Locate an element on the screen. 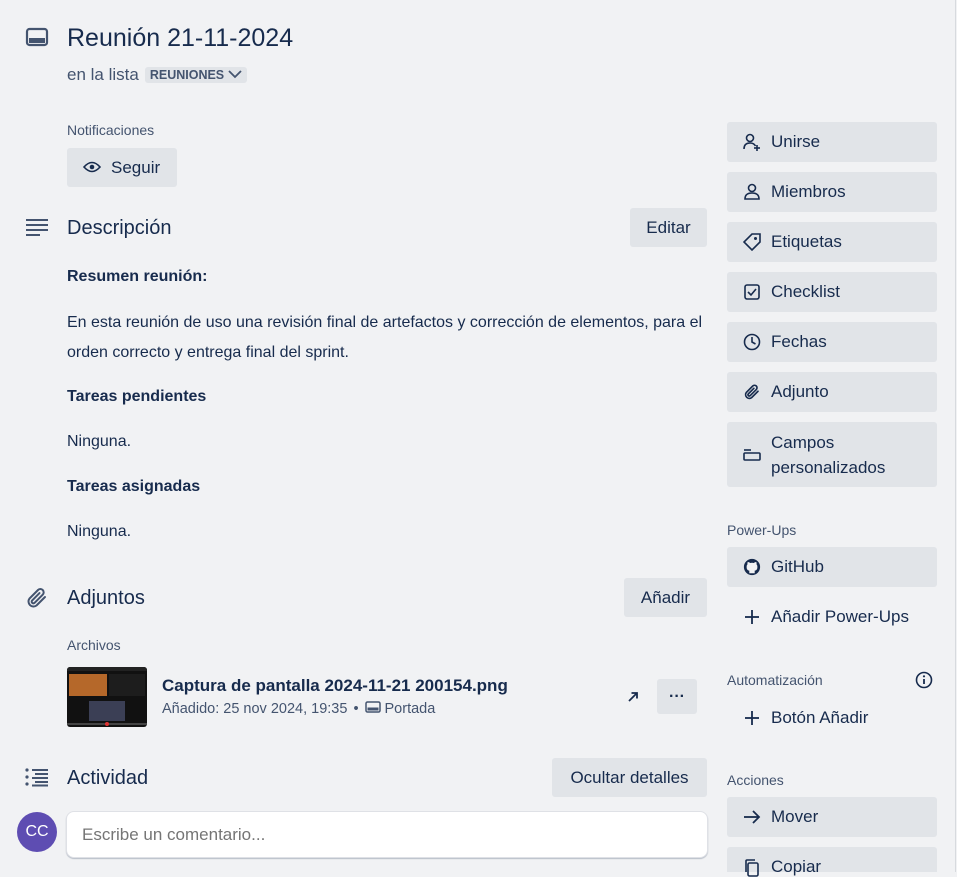 This screenshot has width=957, height=877. files-label: Archivos is located at coordinates (94, 645).